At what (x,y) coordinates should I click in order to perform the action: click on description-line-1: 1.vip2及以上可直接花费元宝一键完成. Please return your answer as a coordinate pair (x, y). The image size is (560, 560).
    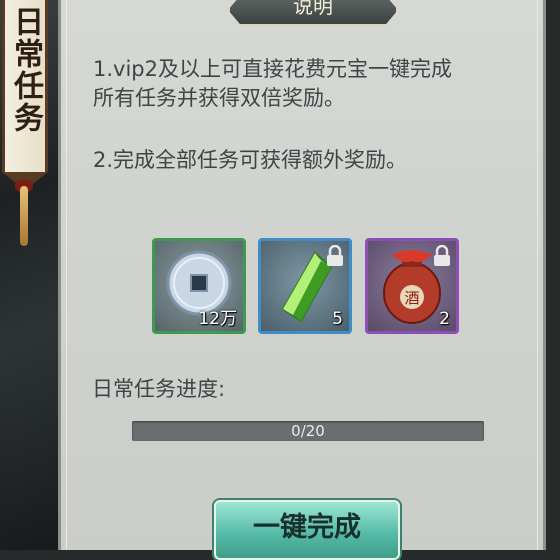
    Looking at the image, I should click on (272, 69).